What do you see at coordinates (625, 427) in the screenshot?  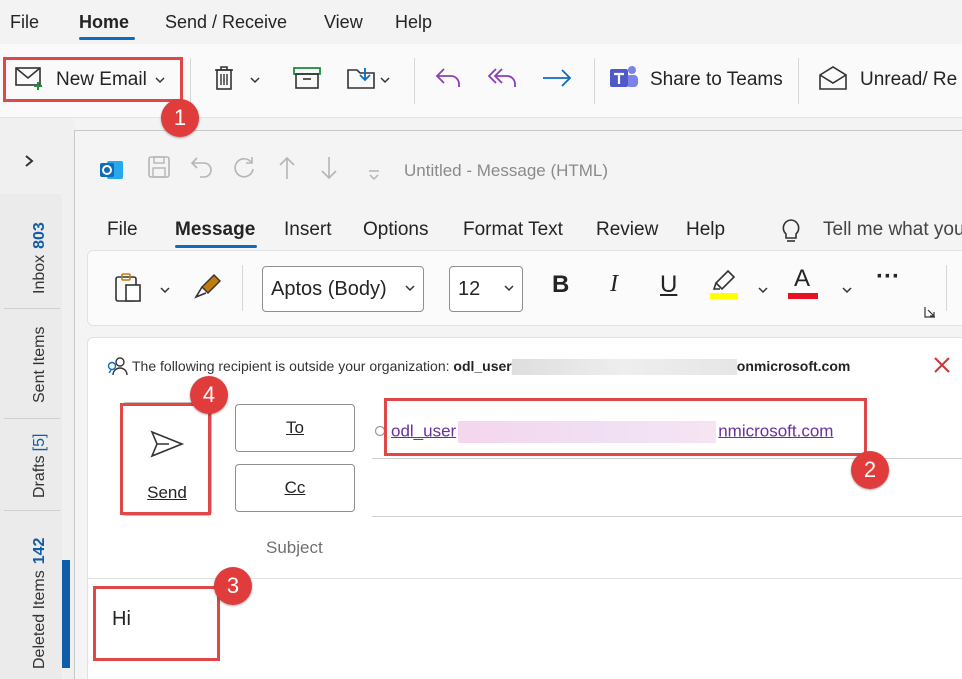 I see `highlight-recipient` at bounding box center [625, 427].